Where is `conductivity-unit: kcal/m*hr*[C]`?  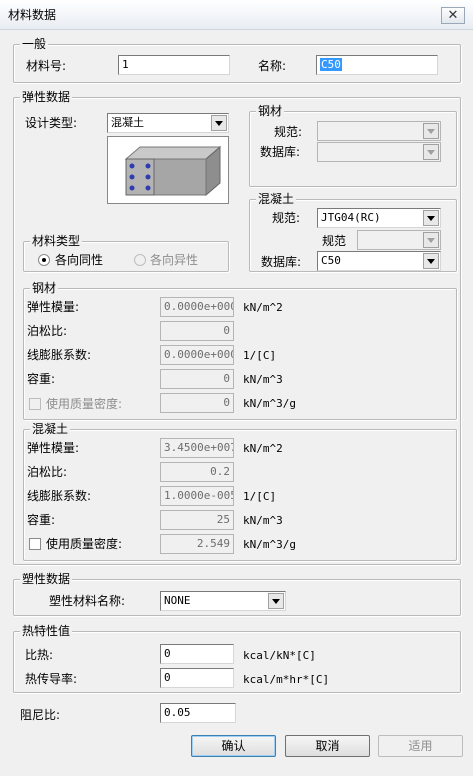 conductivity-unit: kcal/m*hr*[C] is located at coordinates (286, 679).